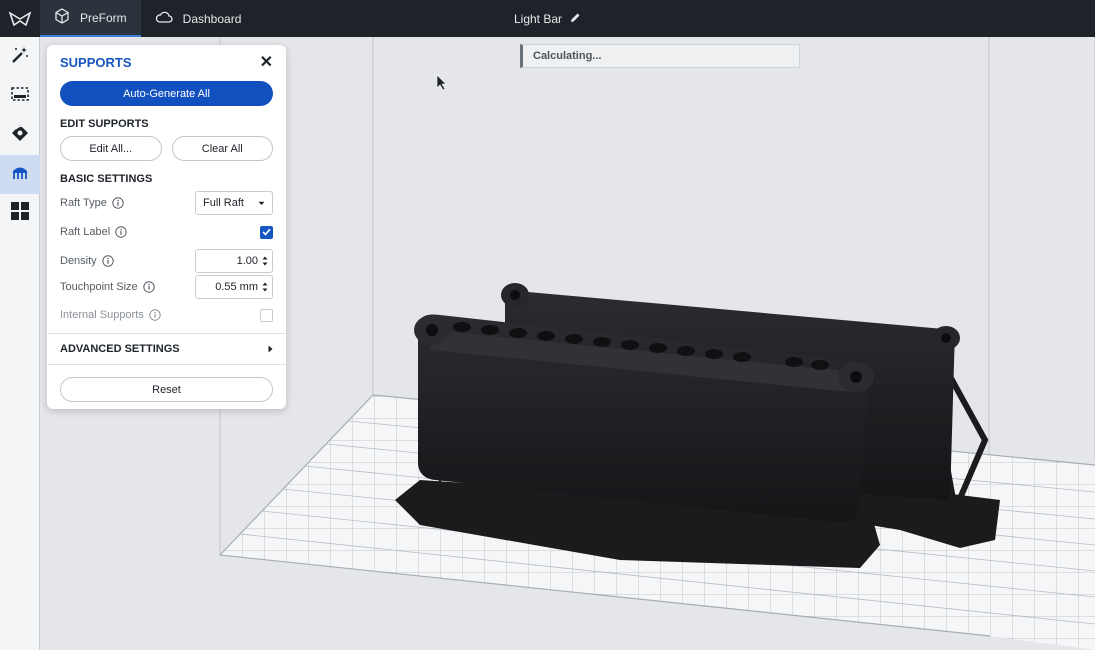 The image size is (1095, 650). What do you see at coordinates (103, 17) in the screenshot?
I see `tab-label: PreForm` at bounding box center [103, 17].